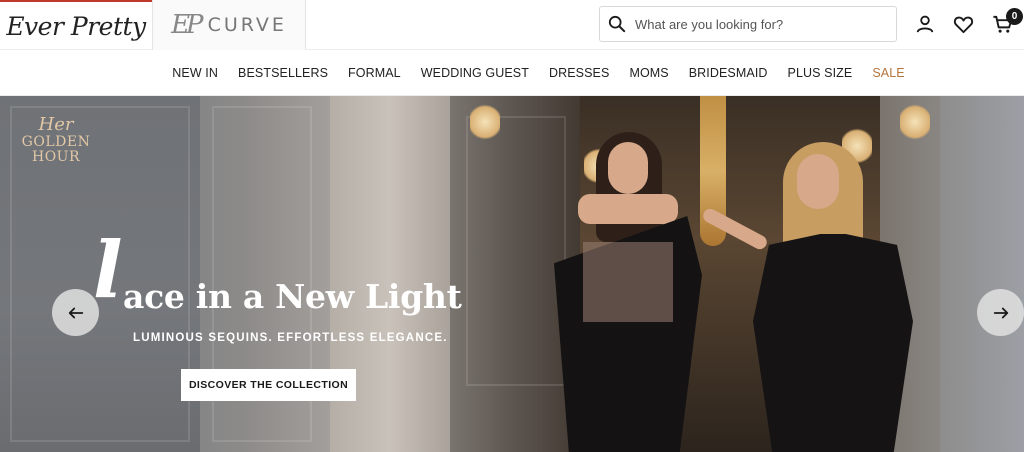 The height and width of the screenshot is (452, 1024). What do you see at coordinates (963, 24) in the screenshot?
I see `wishlist-icon` at bounding box center [963, 24].